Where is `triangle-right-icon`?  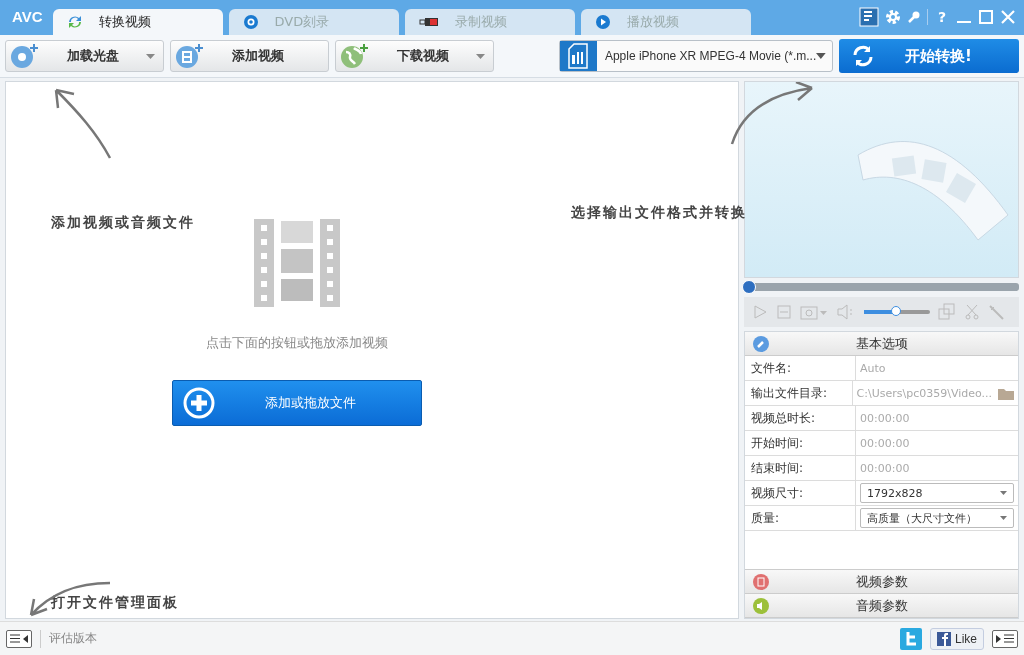 triangle-right-icon is located at coordinates (998, 638).